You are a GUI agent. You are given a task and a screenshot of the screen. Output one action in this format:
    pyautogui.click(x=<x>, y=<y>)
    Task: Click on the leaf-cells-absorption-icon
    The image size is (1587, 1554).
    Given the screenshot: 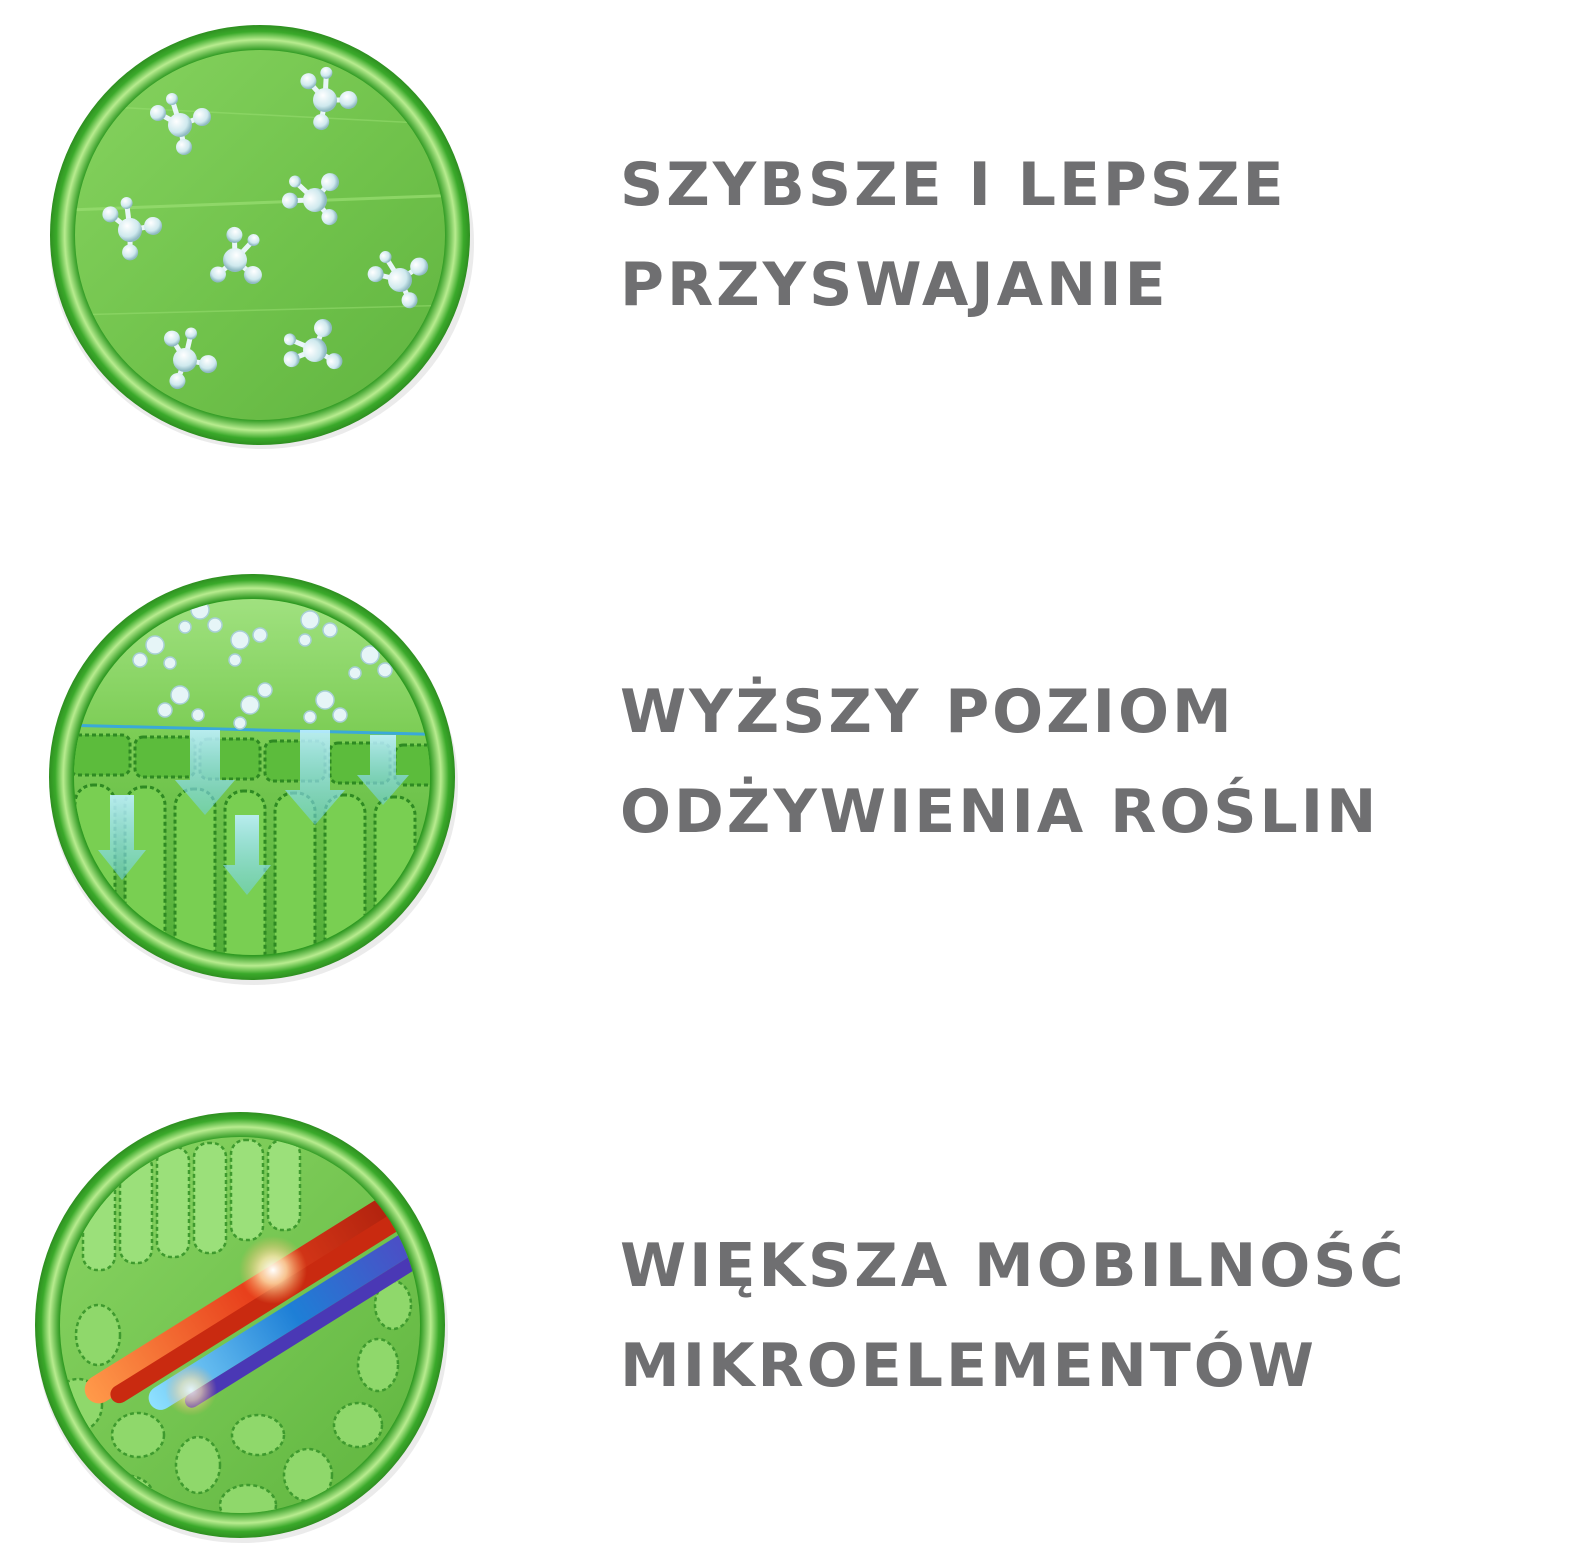 What is the action you would take?
    pyautogui.click(x=253, y=779)
    